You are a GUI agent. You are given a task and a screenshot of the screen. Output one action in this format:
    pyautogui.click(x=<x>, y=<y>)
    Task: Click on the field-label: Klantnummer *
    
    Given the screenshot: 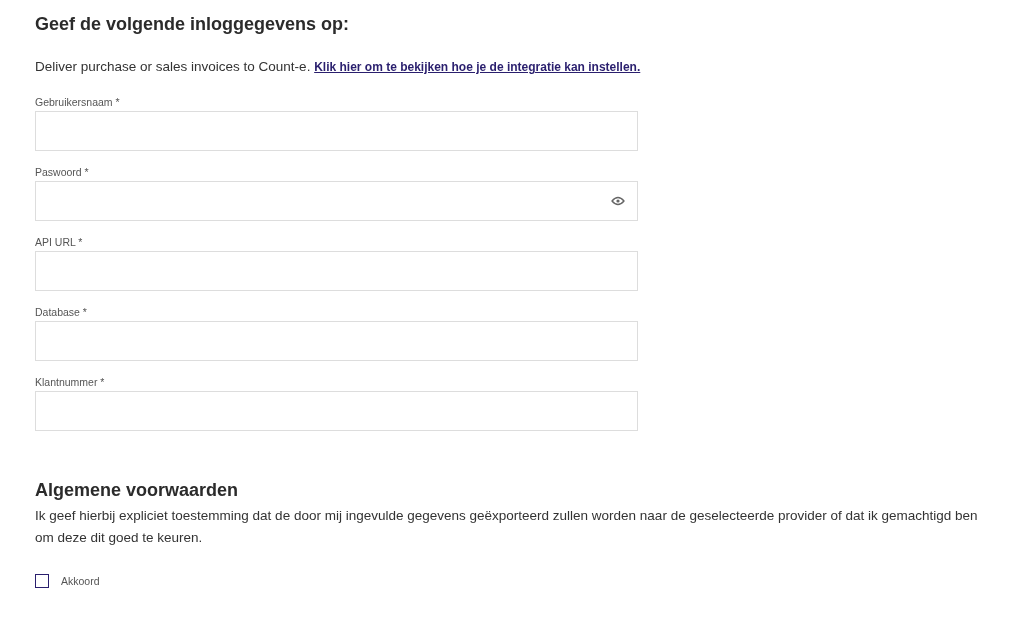 What is the action you would take?
    pyautogui.click(x=70, y=382)
    